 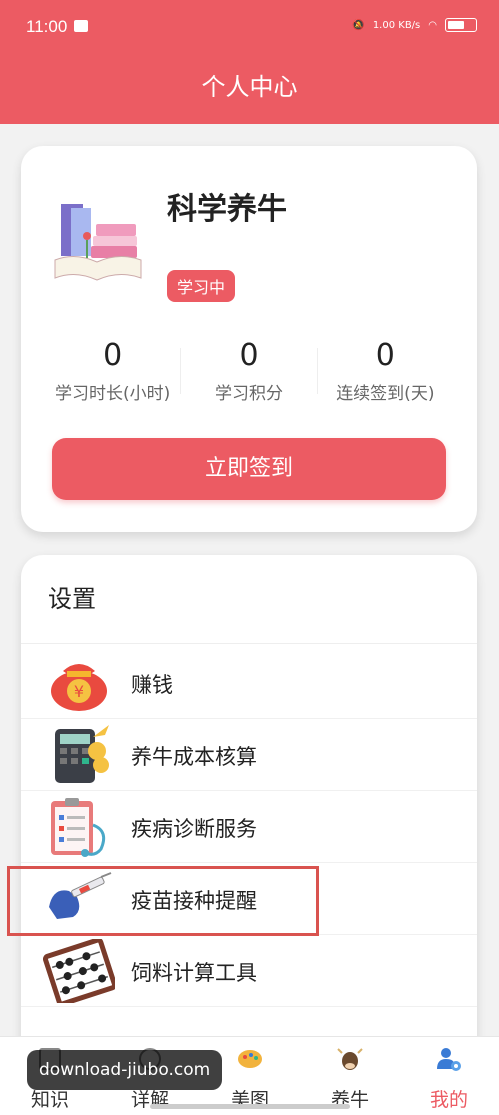 What do you see at coordinates (227, 209) in the screenshot?
I see `profile-name: 科学养牛` at bounding box center [227, 209].